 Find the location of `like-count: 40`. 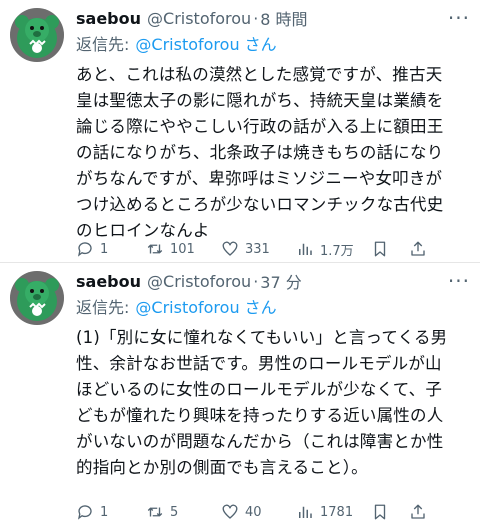

like-count: 40 is located at coordinates (253, 512).